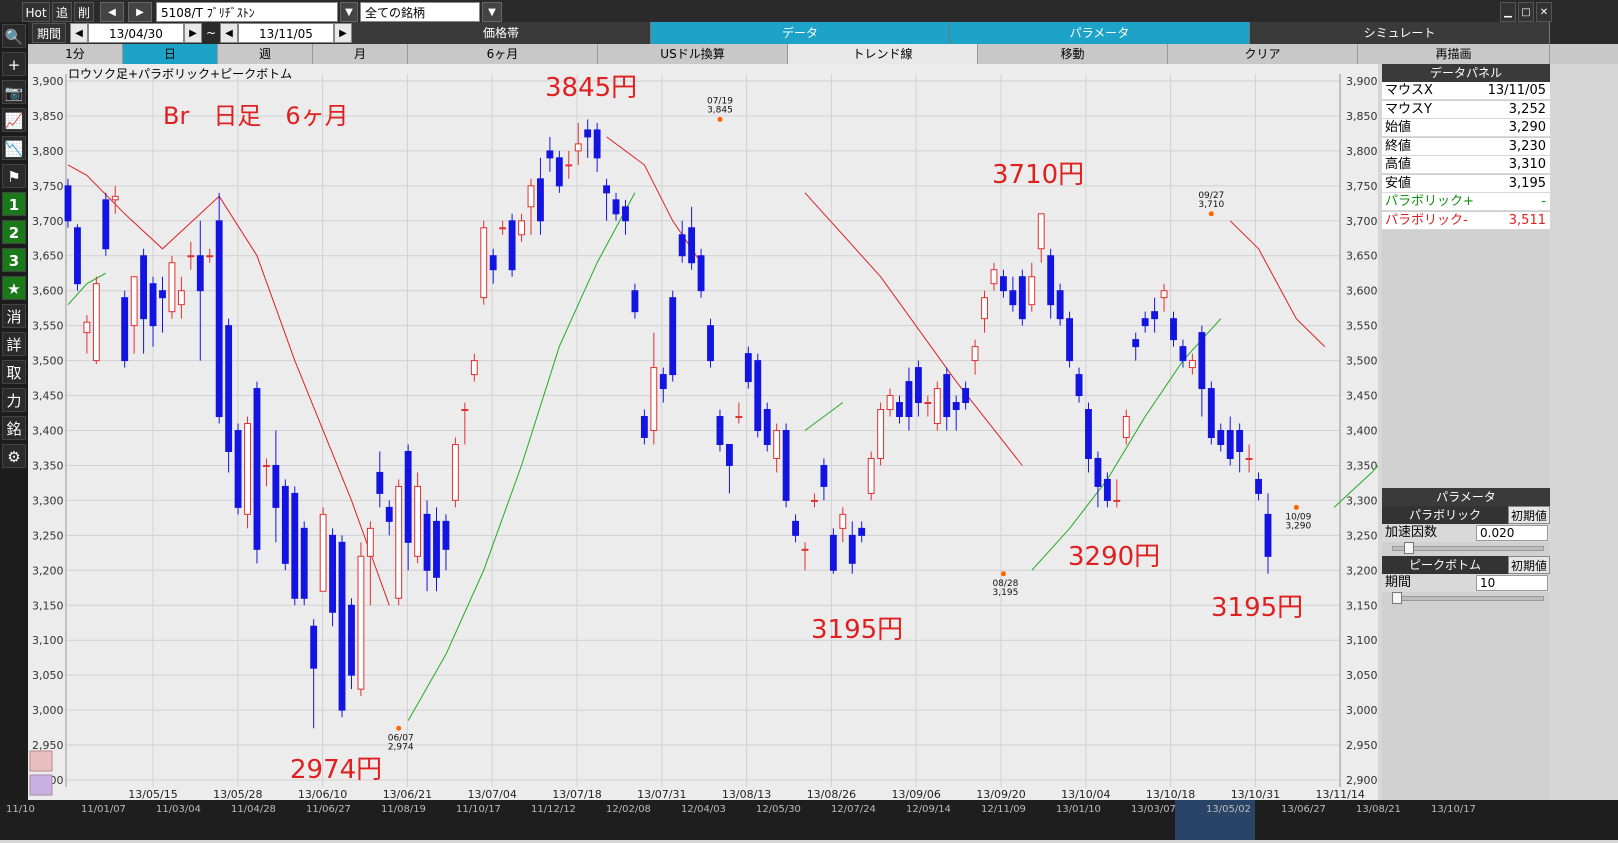  Describe the element at coordinates (84, 12) in the screenshot. I see `delete-button: 削` at that location.